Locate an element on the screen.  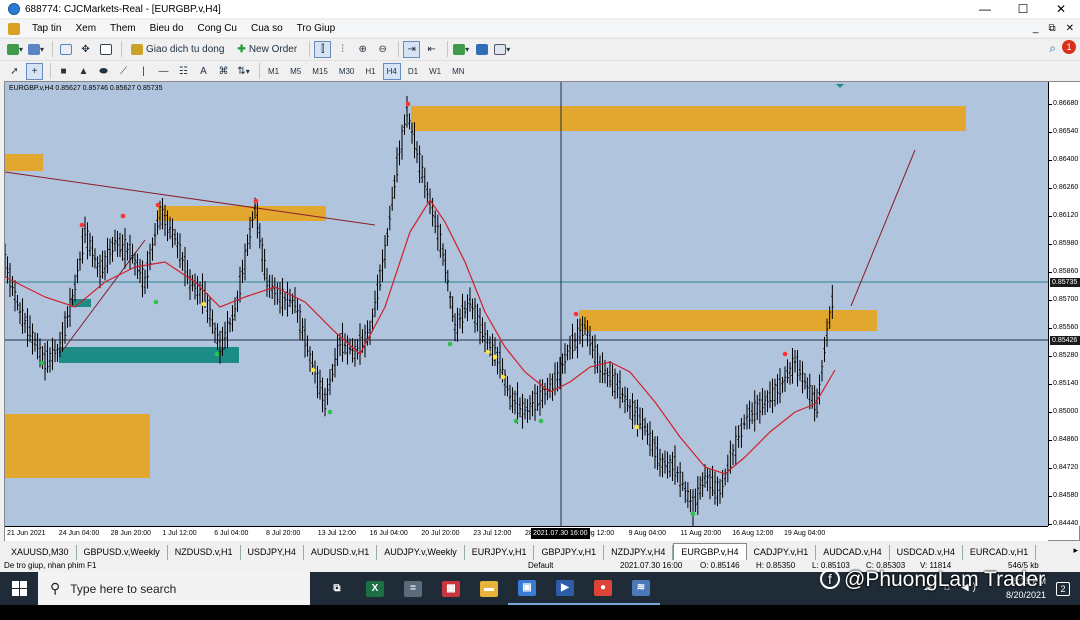
chart-tab: NZDJPY.v,H4 is located at coordinates (639, 552).